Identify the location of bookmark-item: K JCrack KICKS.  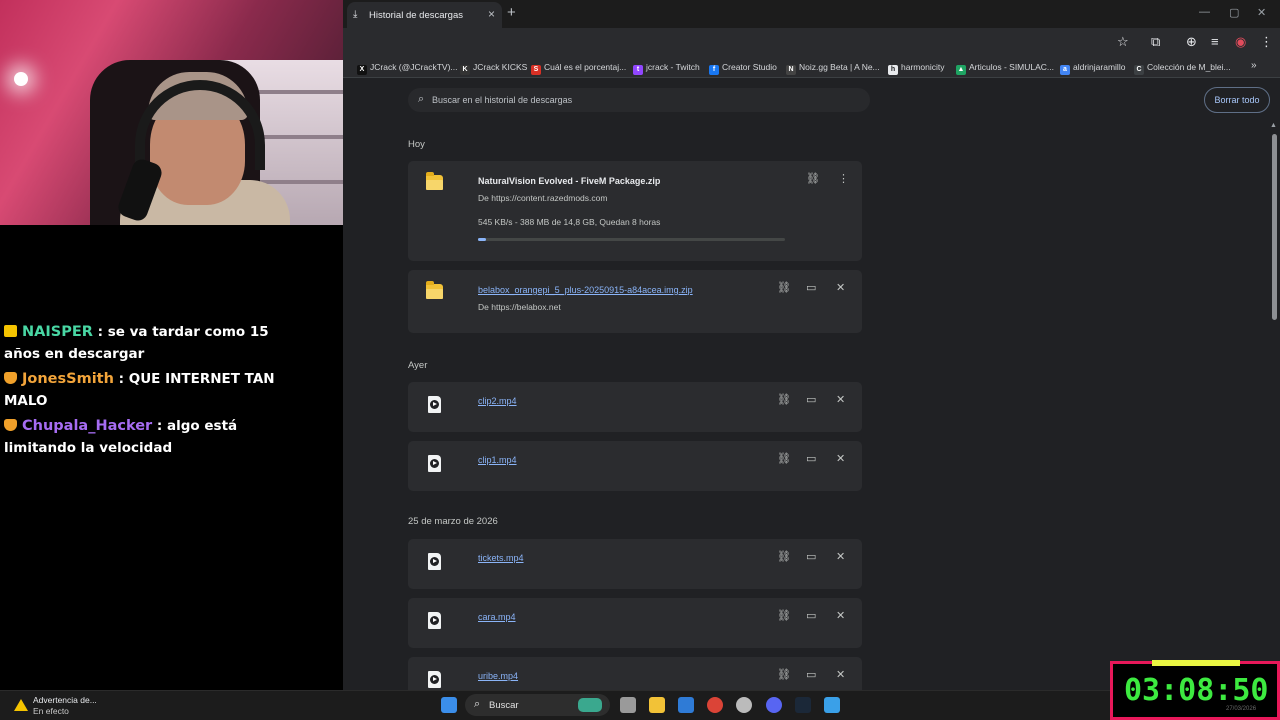
(493, 68).